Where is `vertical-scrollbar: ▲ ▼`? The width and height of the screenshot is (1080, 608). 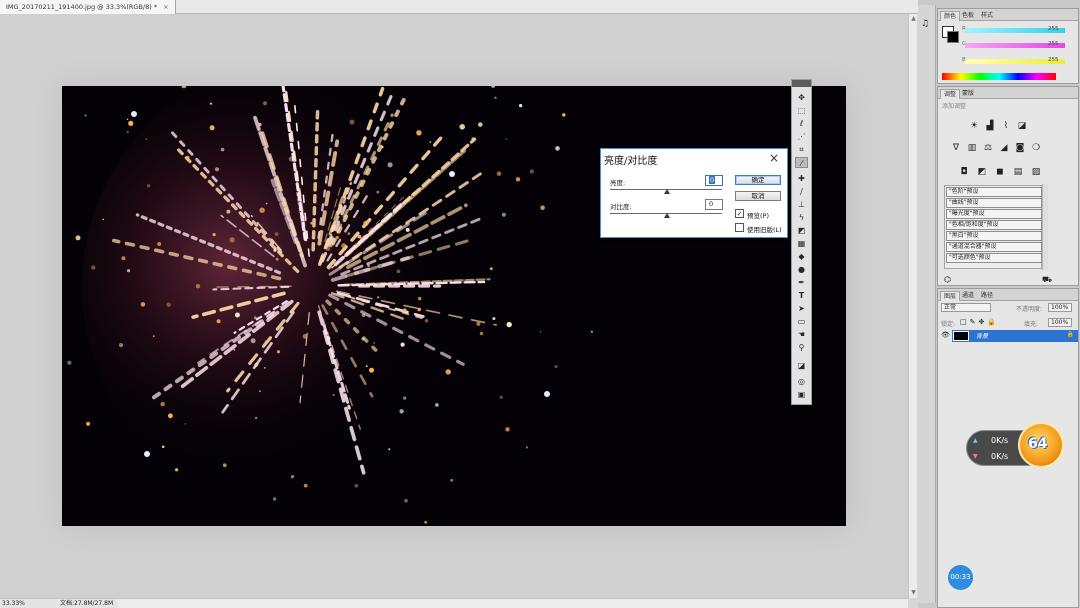 vertical-scrollbar: ▲ ▼ is located at coordinates (912, 306).